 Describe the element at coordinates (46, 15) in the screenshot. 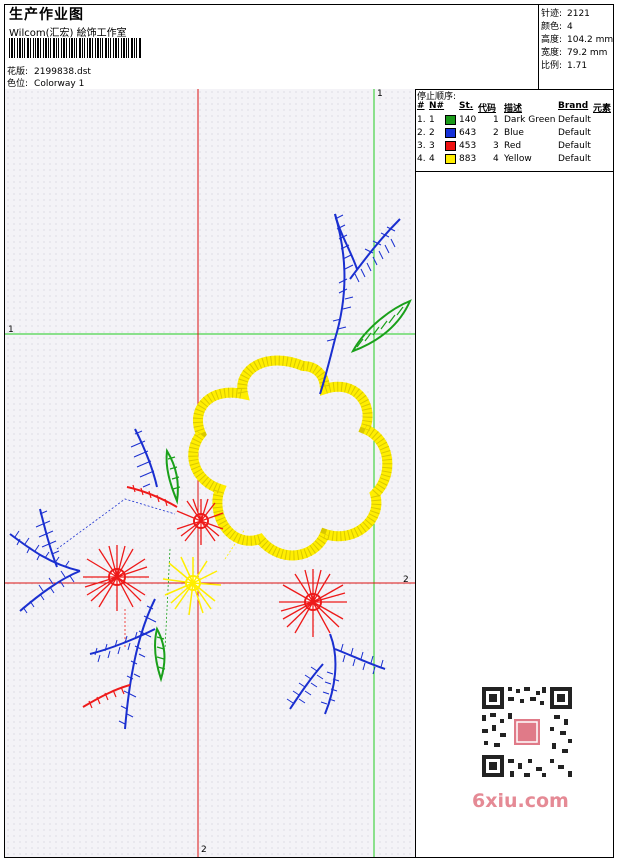

I see `page-title: 生产作业图` at that location.